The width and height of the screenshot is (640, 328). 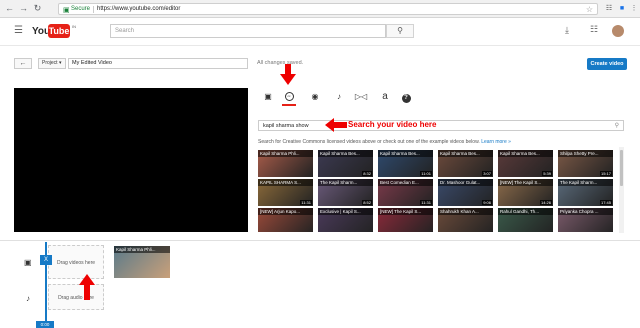 What do you see at coordinates (74, 26) in the screenshot?
I see `logo-country: IN` at bounding box center [74, 26].